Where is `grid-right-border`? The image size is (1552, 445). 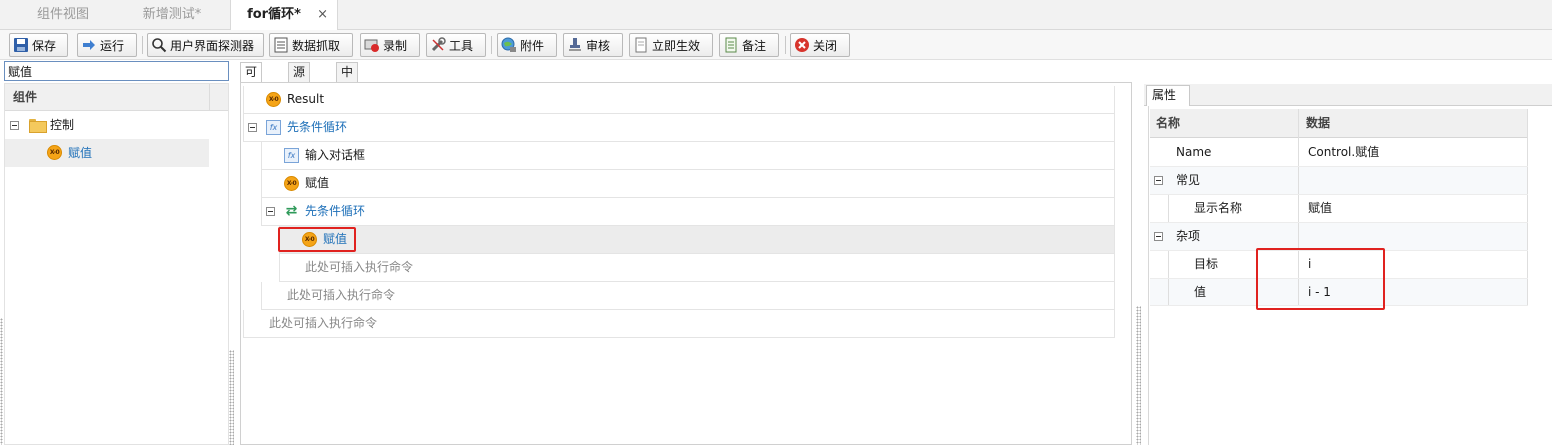 grid-right-border is located at coordinates (1527, 207).